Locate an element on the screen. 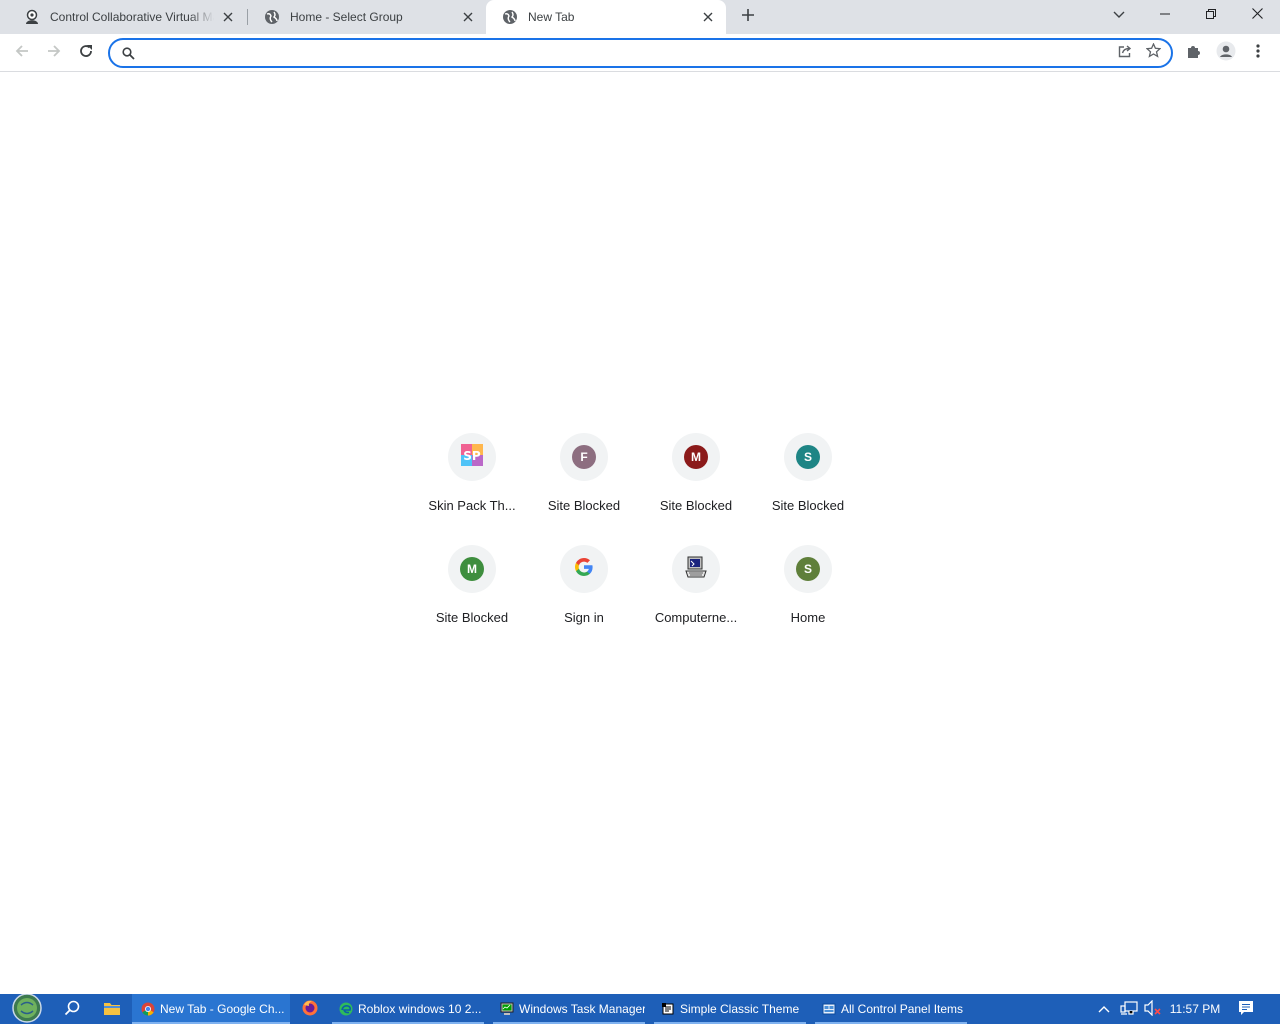 Image resolution: width=1280 pixels, height=1024 pixels. letter-avatar-icon: F is located at coordinates (584, 457).